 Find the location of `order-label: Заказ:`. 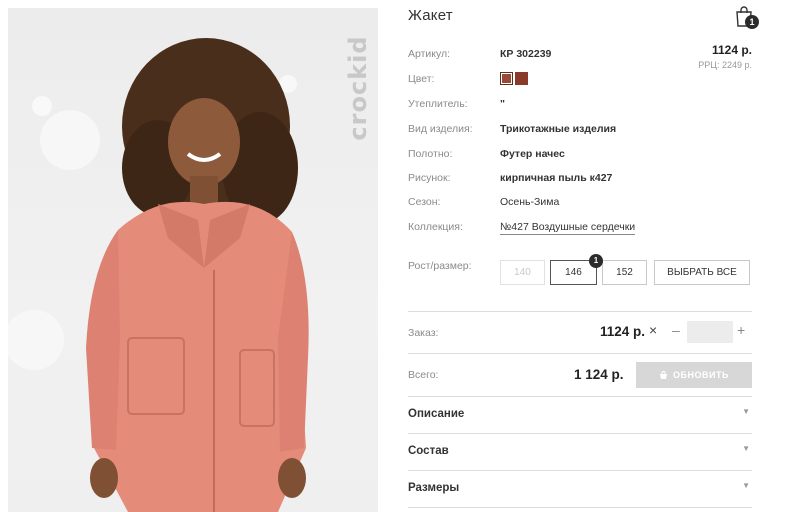

order-label: Заказ: is located at coordinates (423, 333).